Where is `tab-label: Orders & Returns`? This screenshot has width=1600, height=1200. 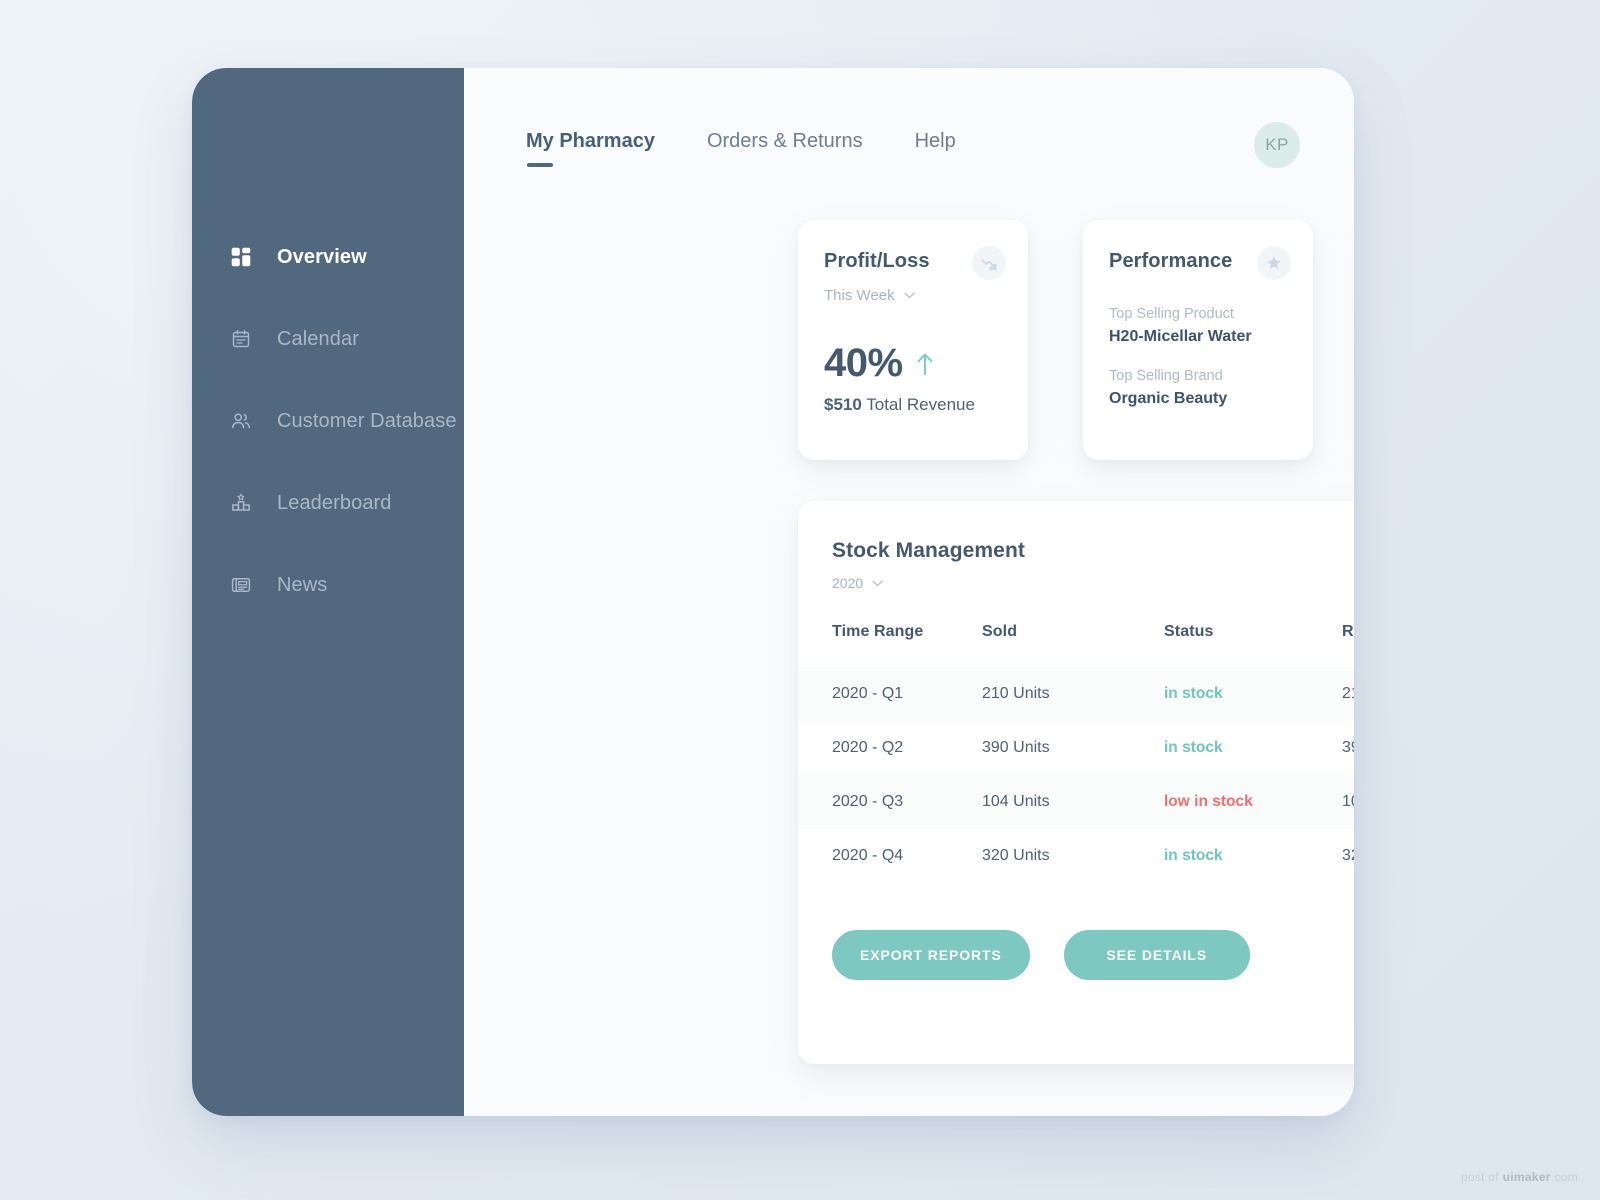
tab-label: Orders & Returns is located at coordinates (784, 140).